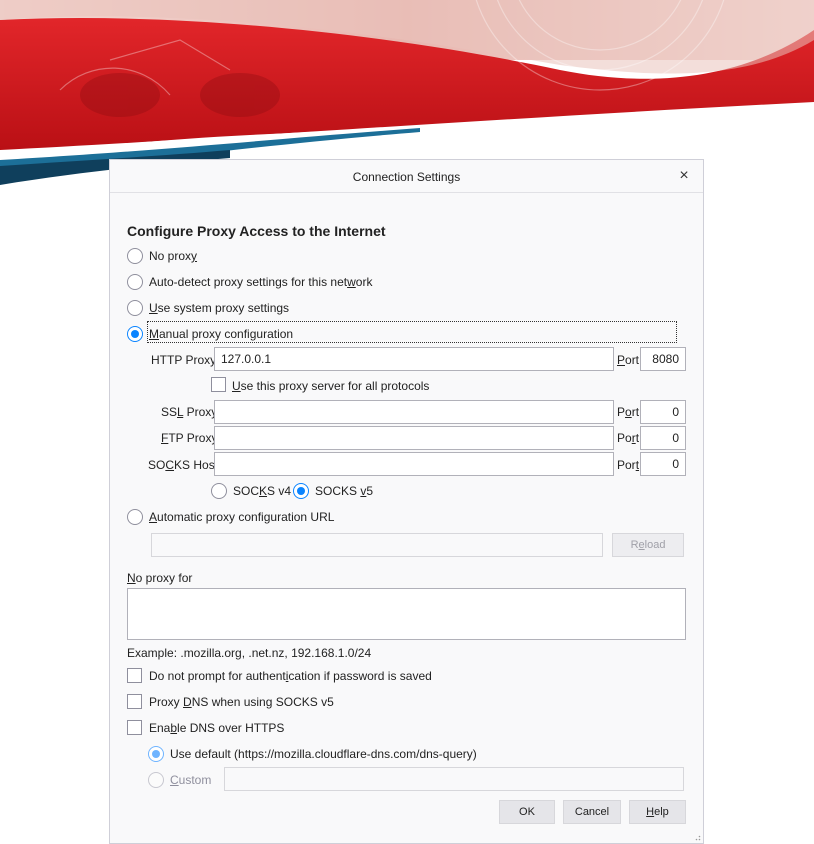  I want to click on ok-button: OK, so click(527, 812).